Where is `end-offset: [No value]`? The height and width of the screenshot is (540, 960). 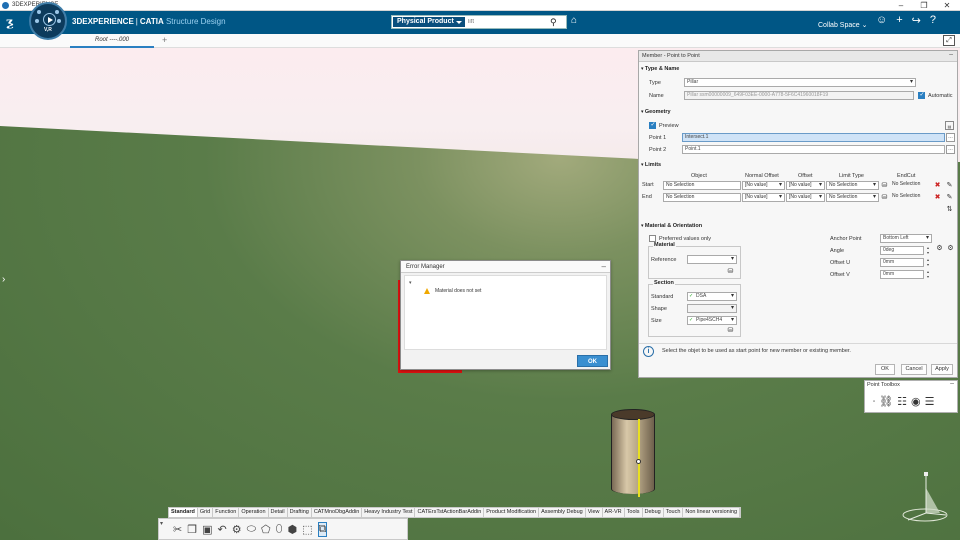
end-offset: [No value] is located at coordinates (805, 197).